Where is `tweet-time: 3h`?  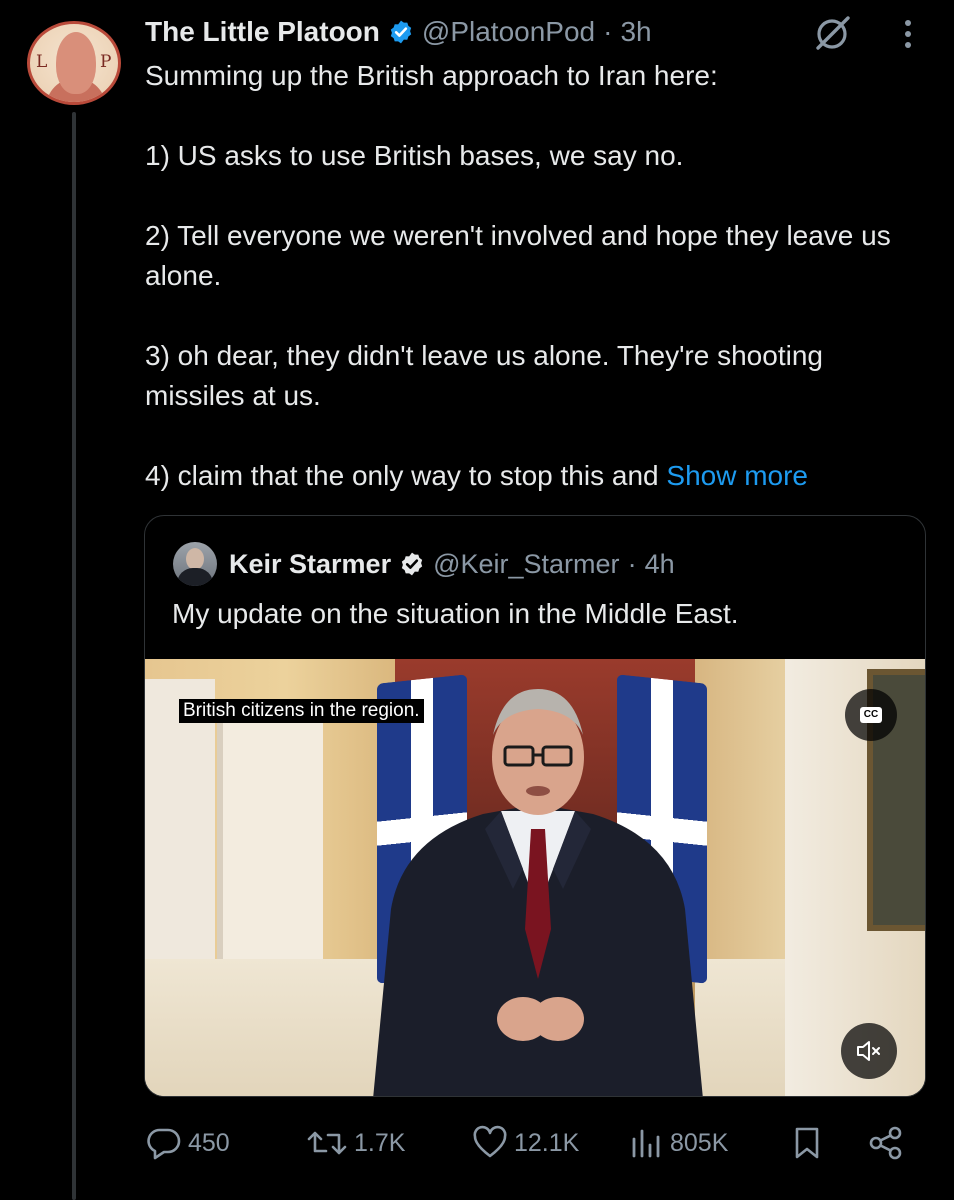 tweet-time: 3h is located at coordinates (635, 32).